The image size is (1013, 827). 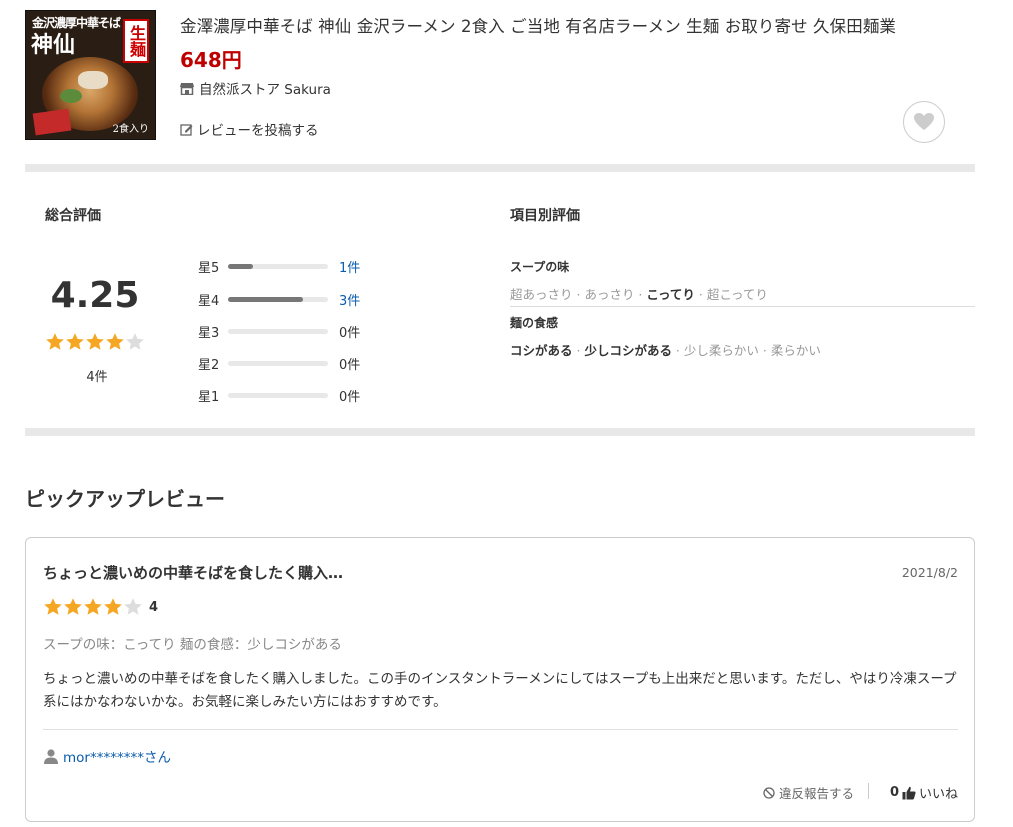 What do you see at coordinates (795, 350) in the screenshot?
I see `item-option: 柔らかい` at bounding box center [795, 350].